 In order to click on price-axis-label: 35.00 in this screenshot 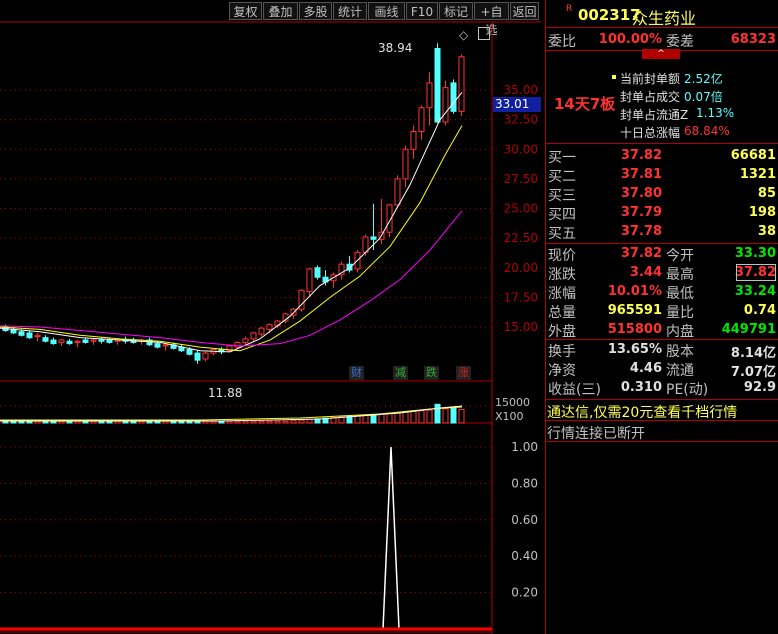, I will do `click(521, 90)`.